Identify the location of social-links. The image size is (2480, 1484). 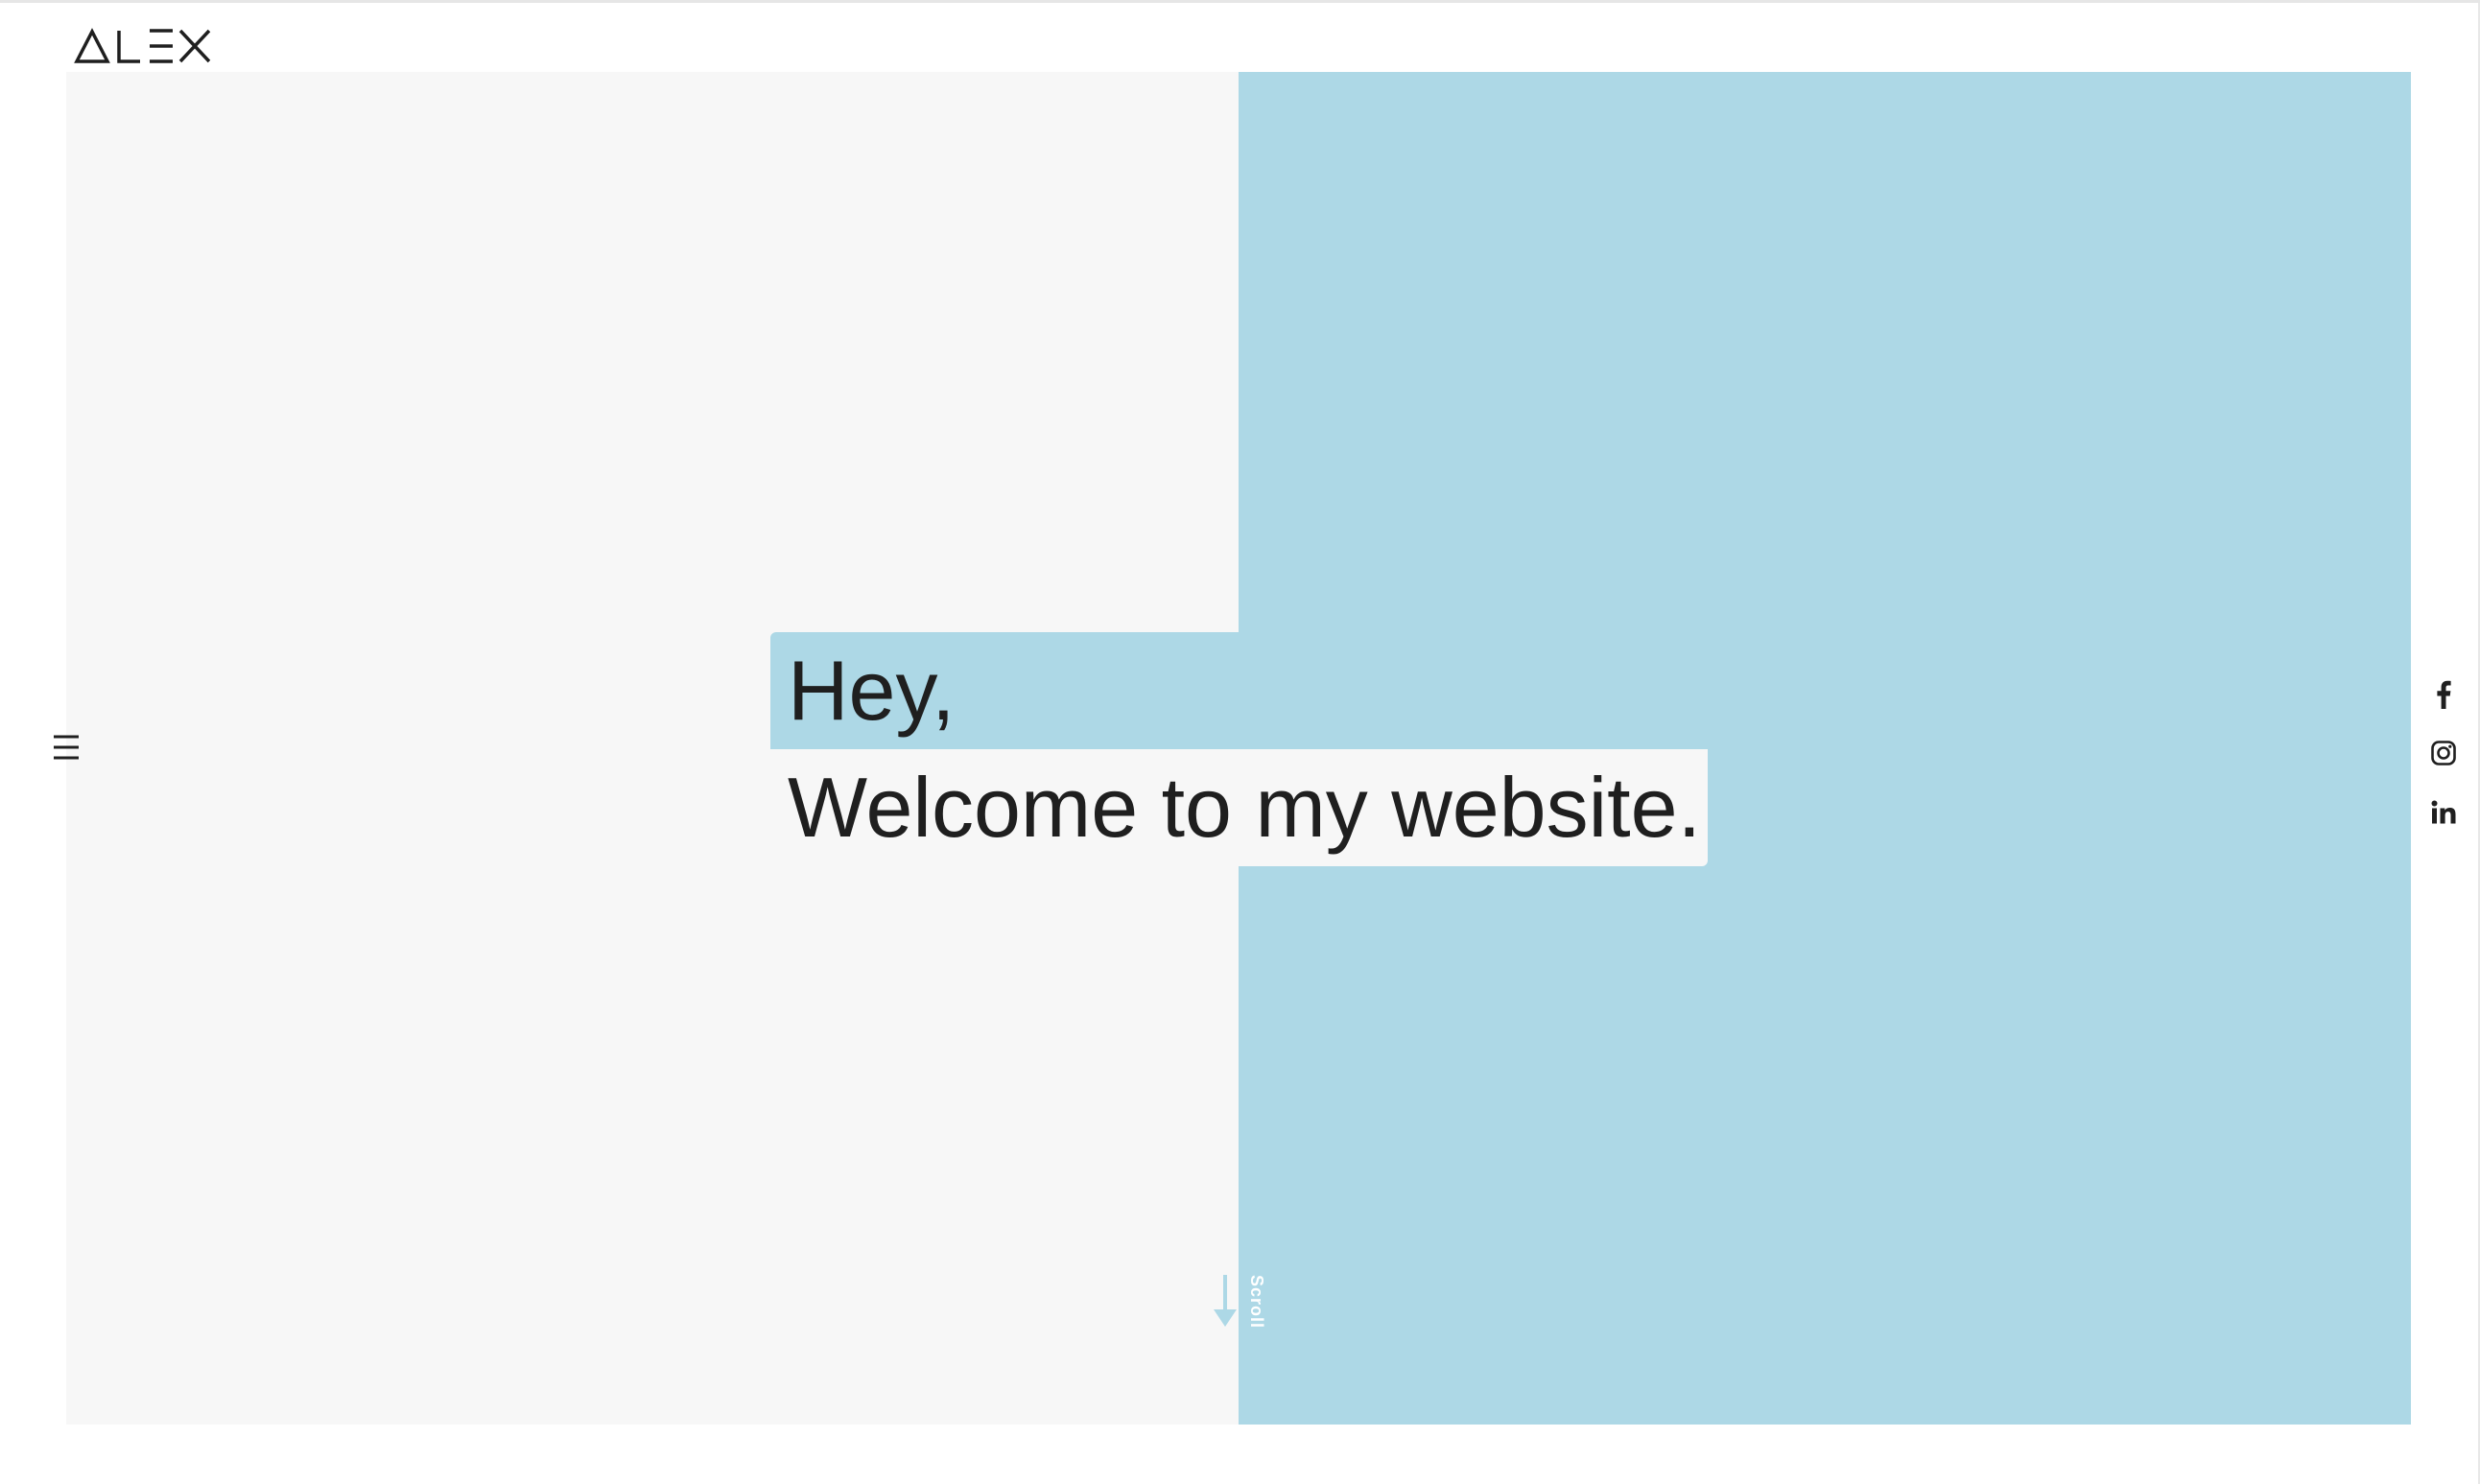
(2443, 770).